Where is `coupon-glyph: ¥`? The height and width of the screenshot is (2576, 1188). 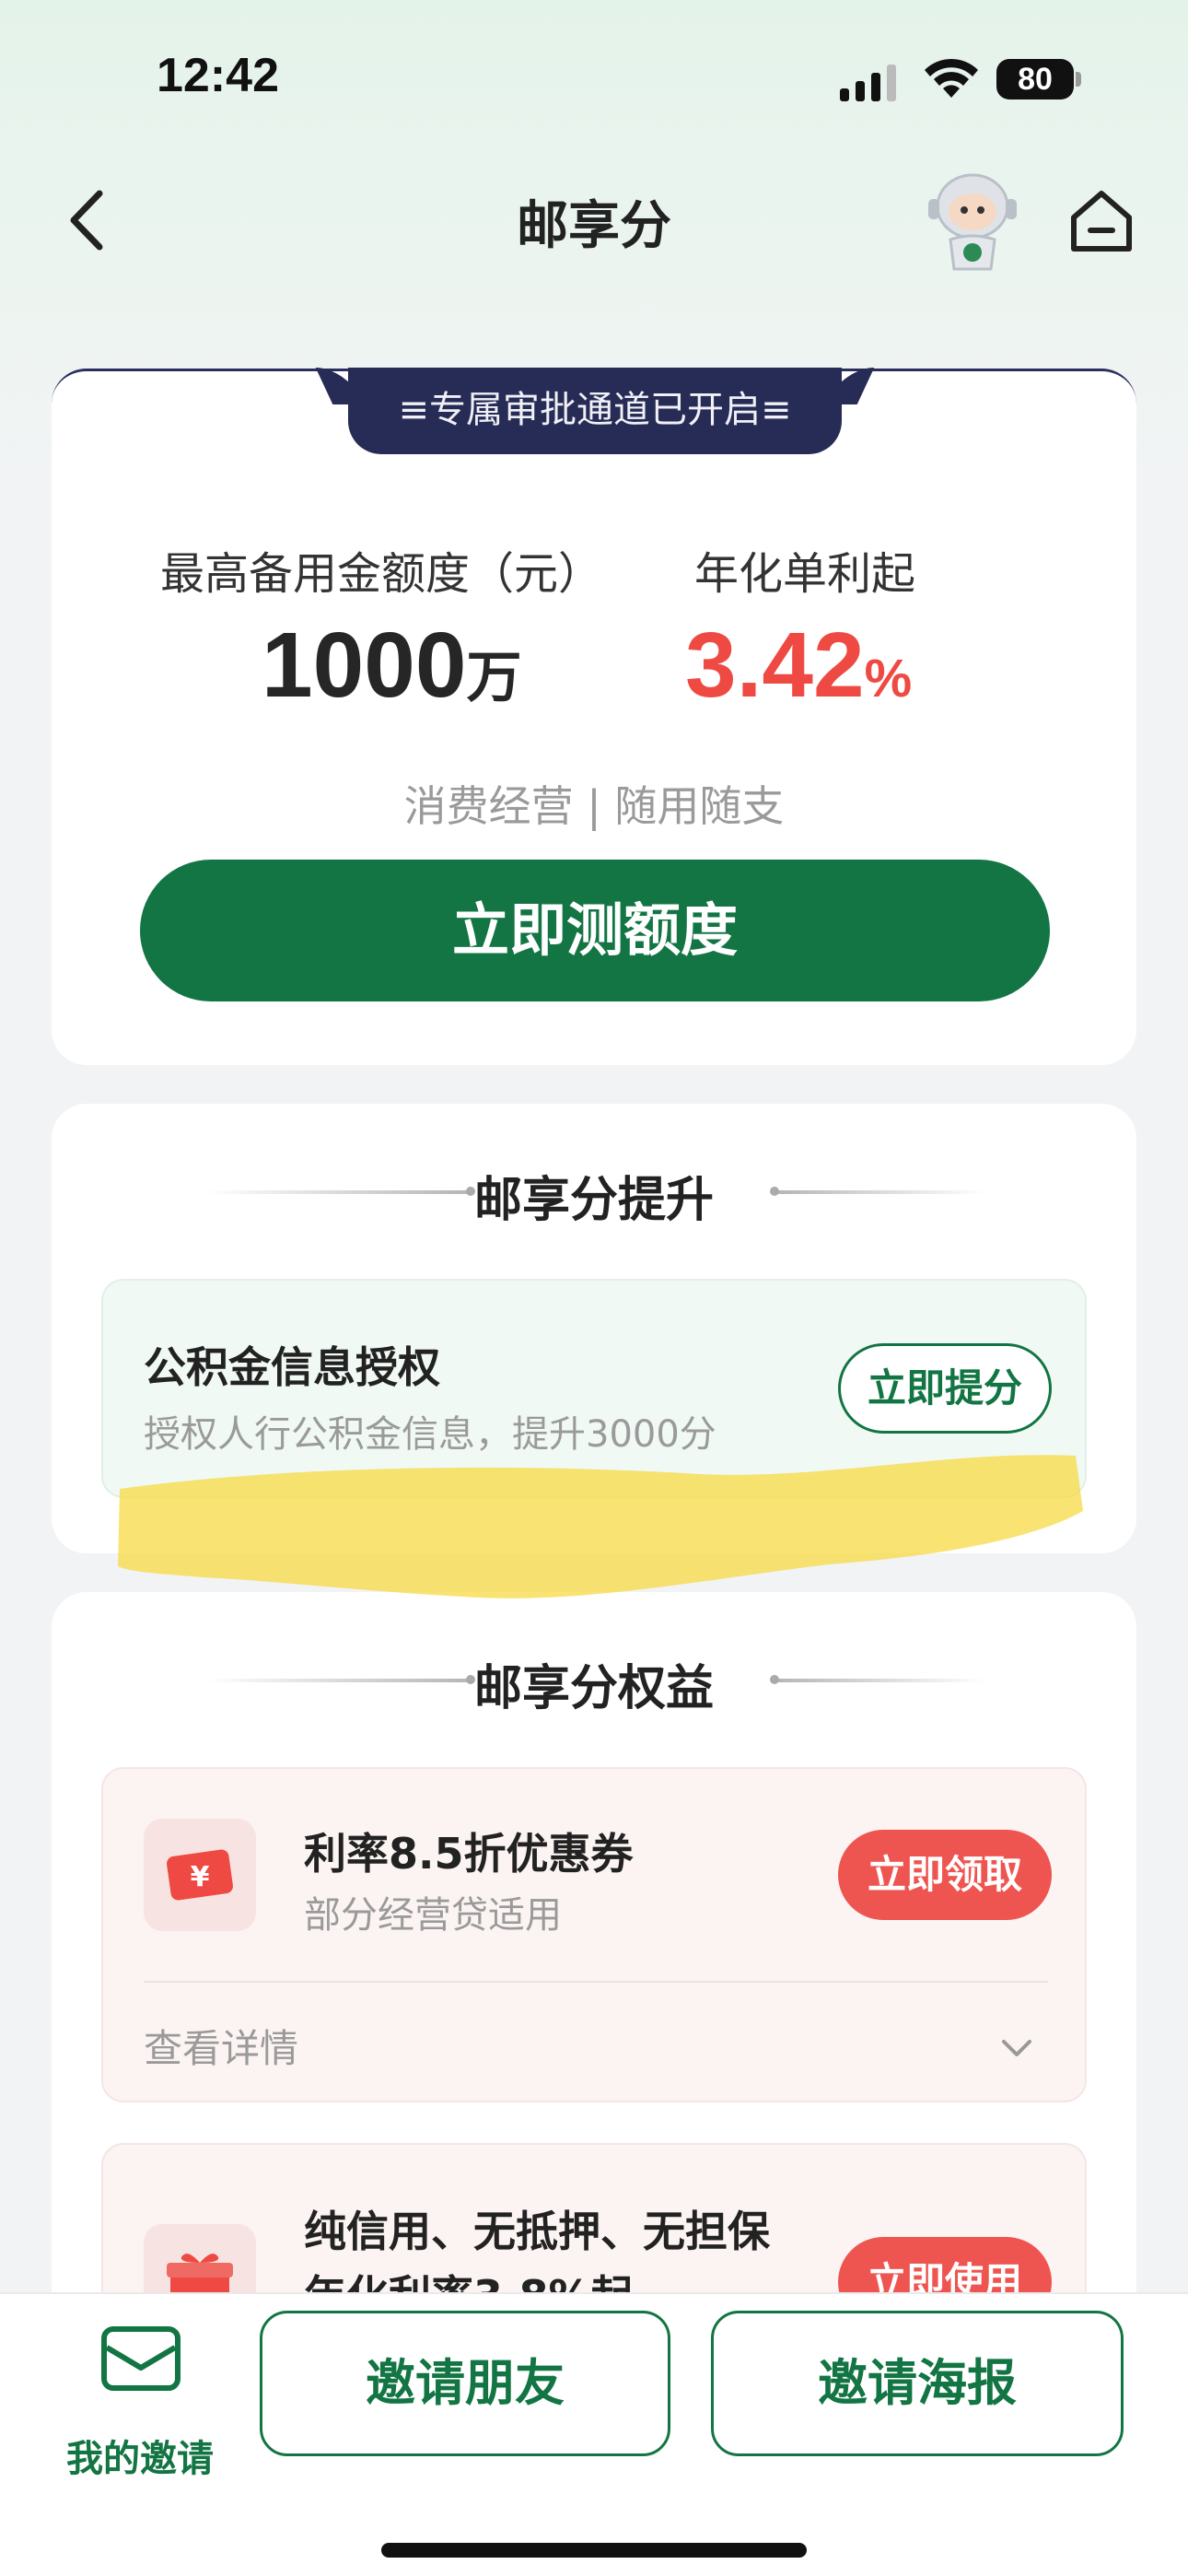
coupon-glyph: ¥ is located at coordinates (200, 1875).